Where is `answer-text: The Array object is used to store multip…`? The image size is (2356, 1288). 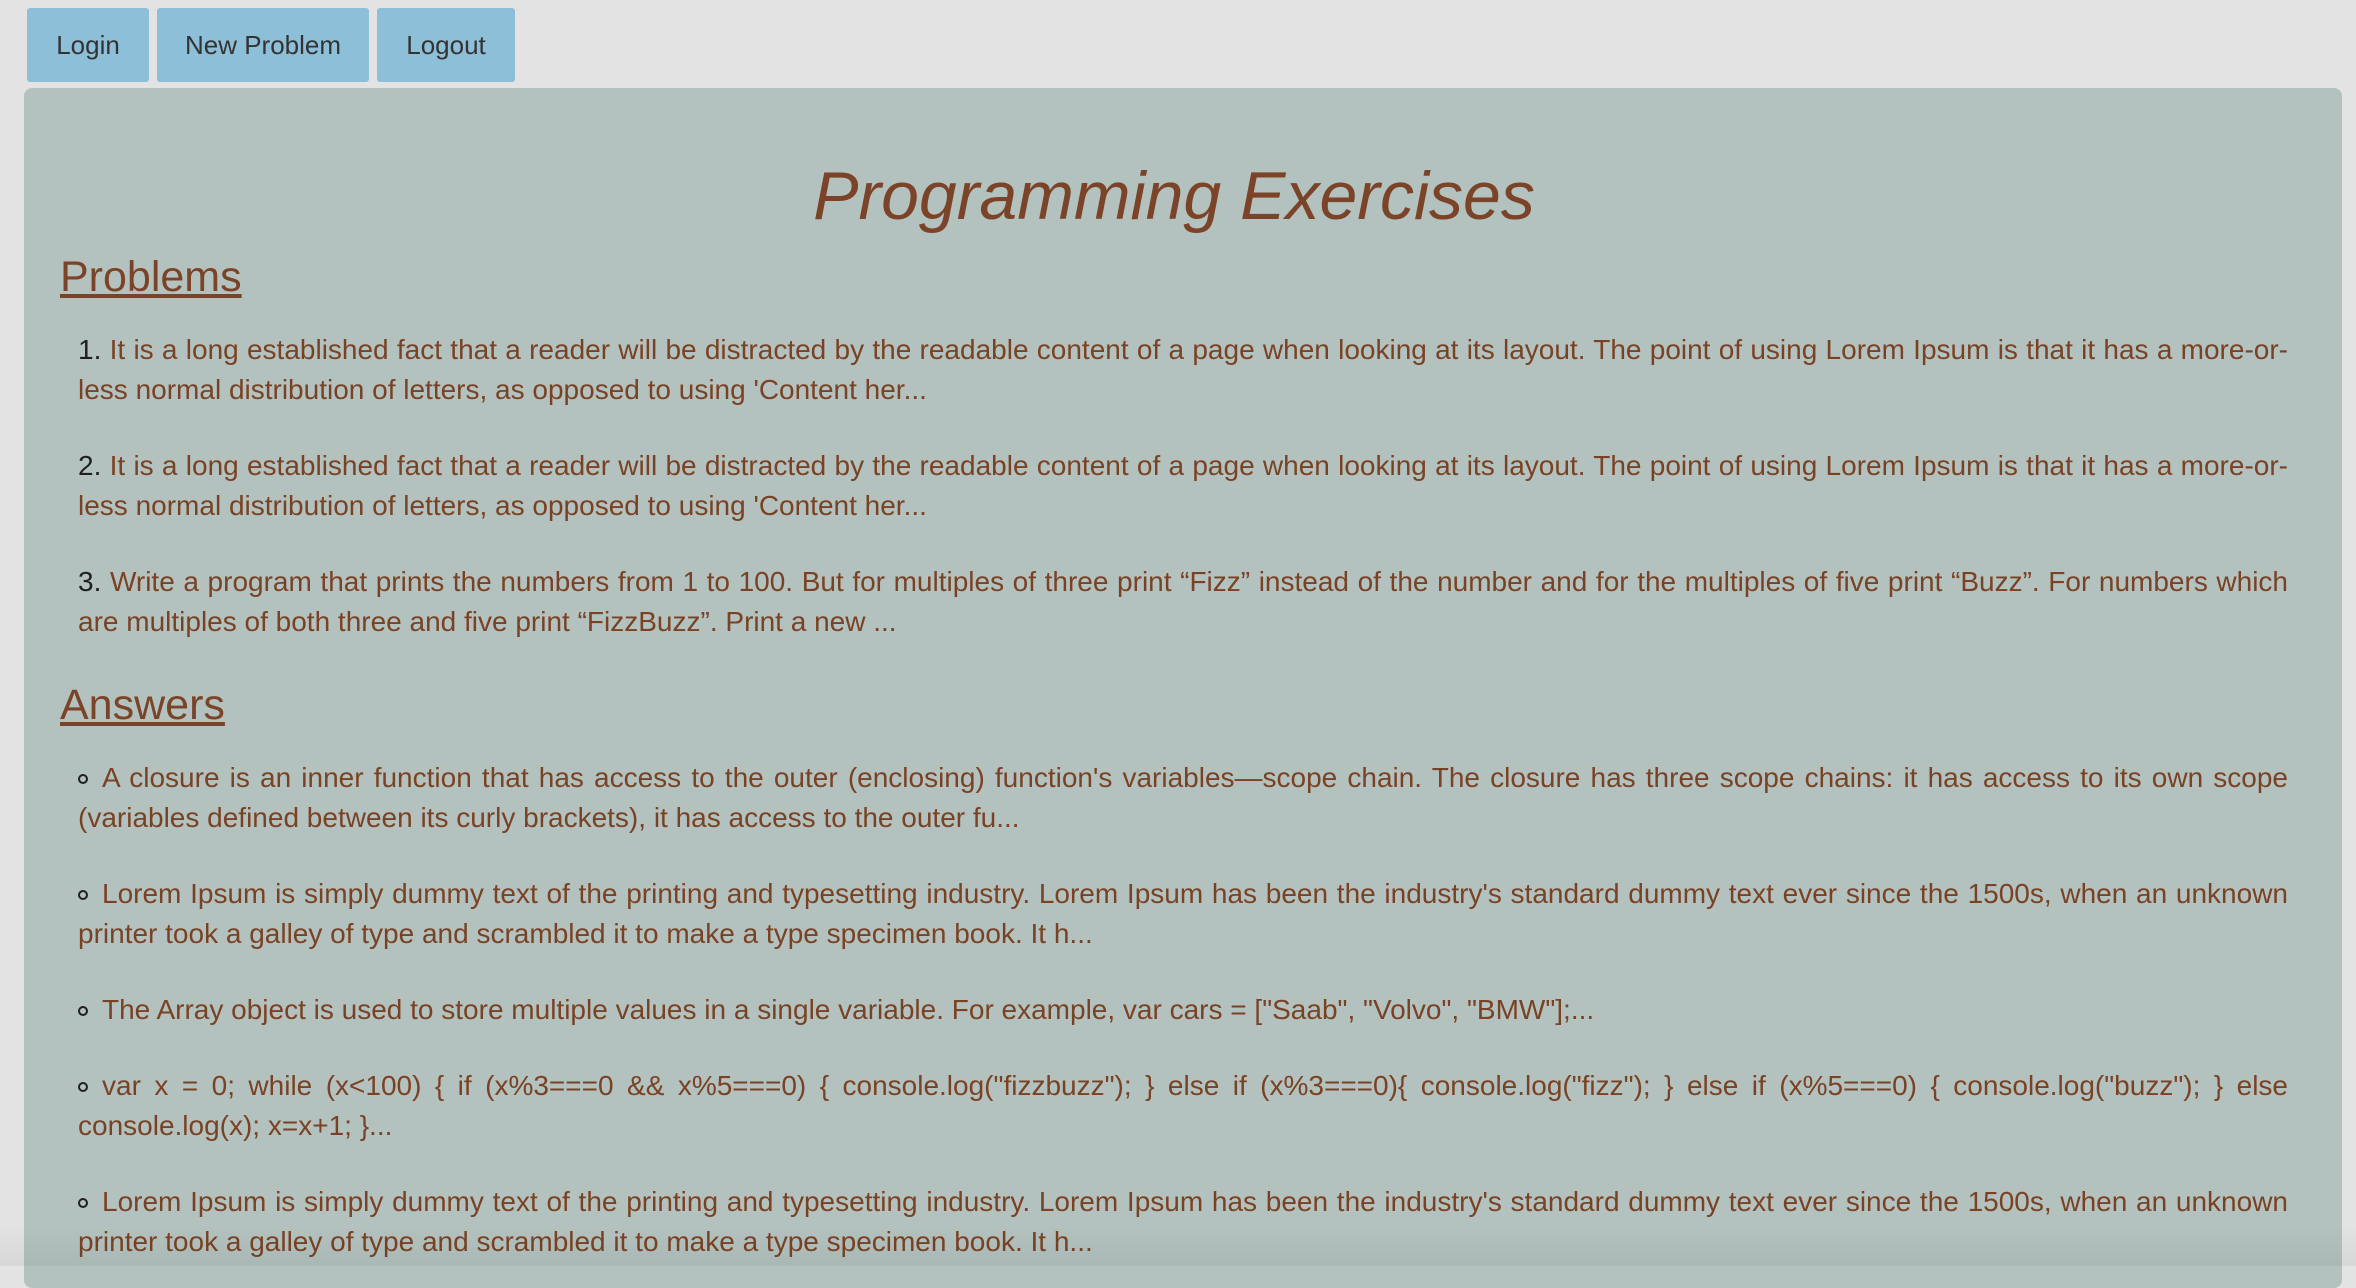 answer-text: The Array object is used to store multip… is located at coordinates (848, 1009).